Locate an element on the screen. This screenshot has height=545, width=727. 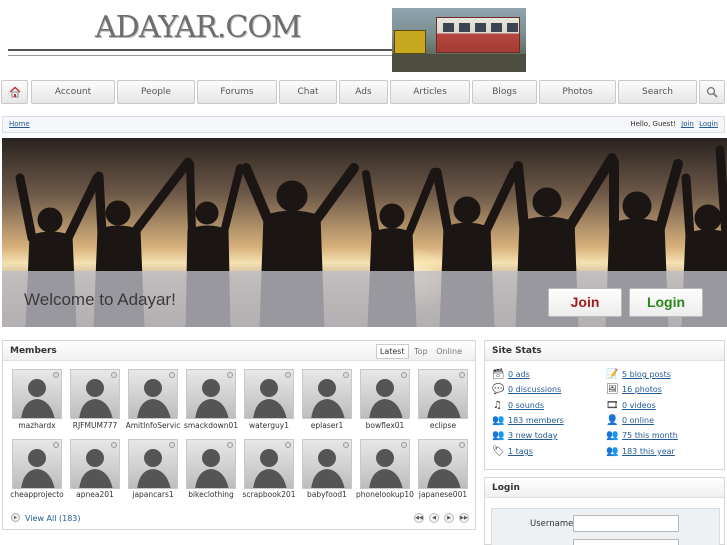
breadcrumb-join-link: Join is located at coordinates (687, 124).